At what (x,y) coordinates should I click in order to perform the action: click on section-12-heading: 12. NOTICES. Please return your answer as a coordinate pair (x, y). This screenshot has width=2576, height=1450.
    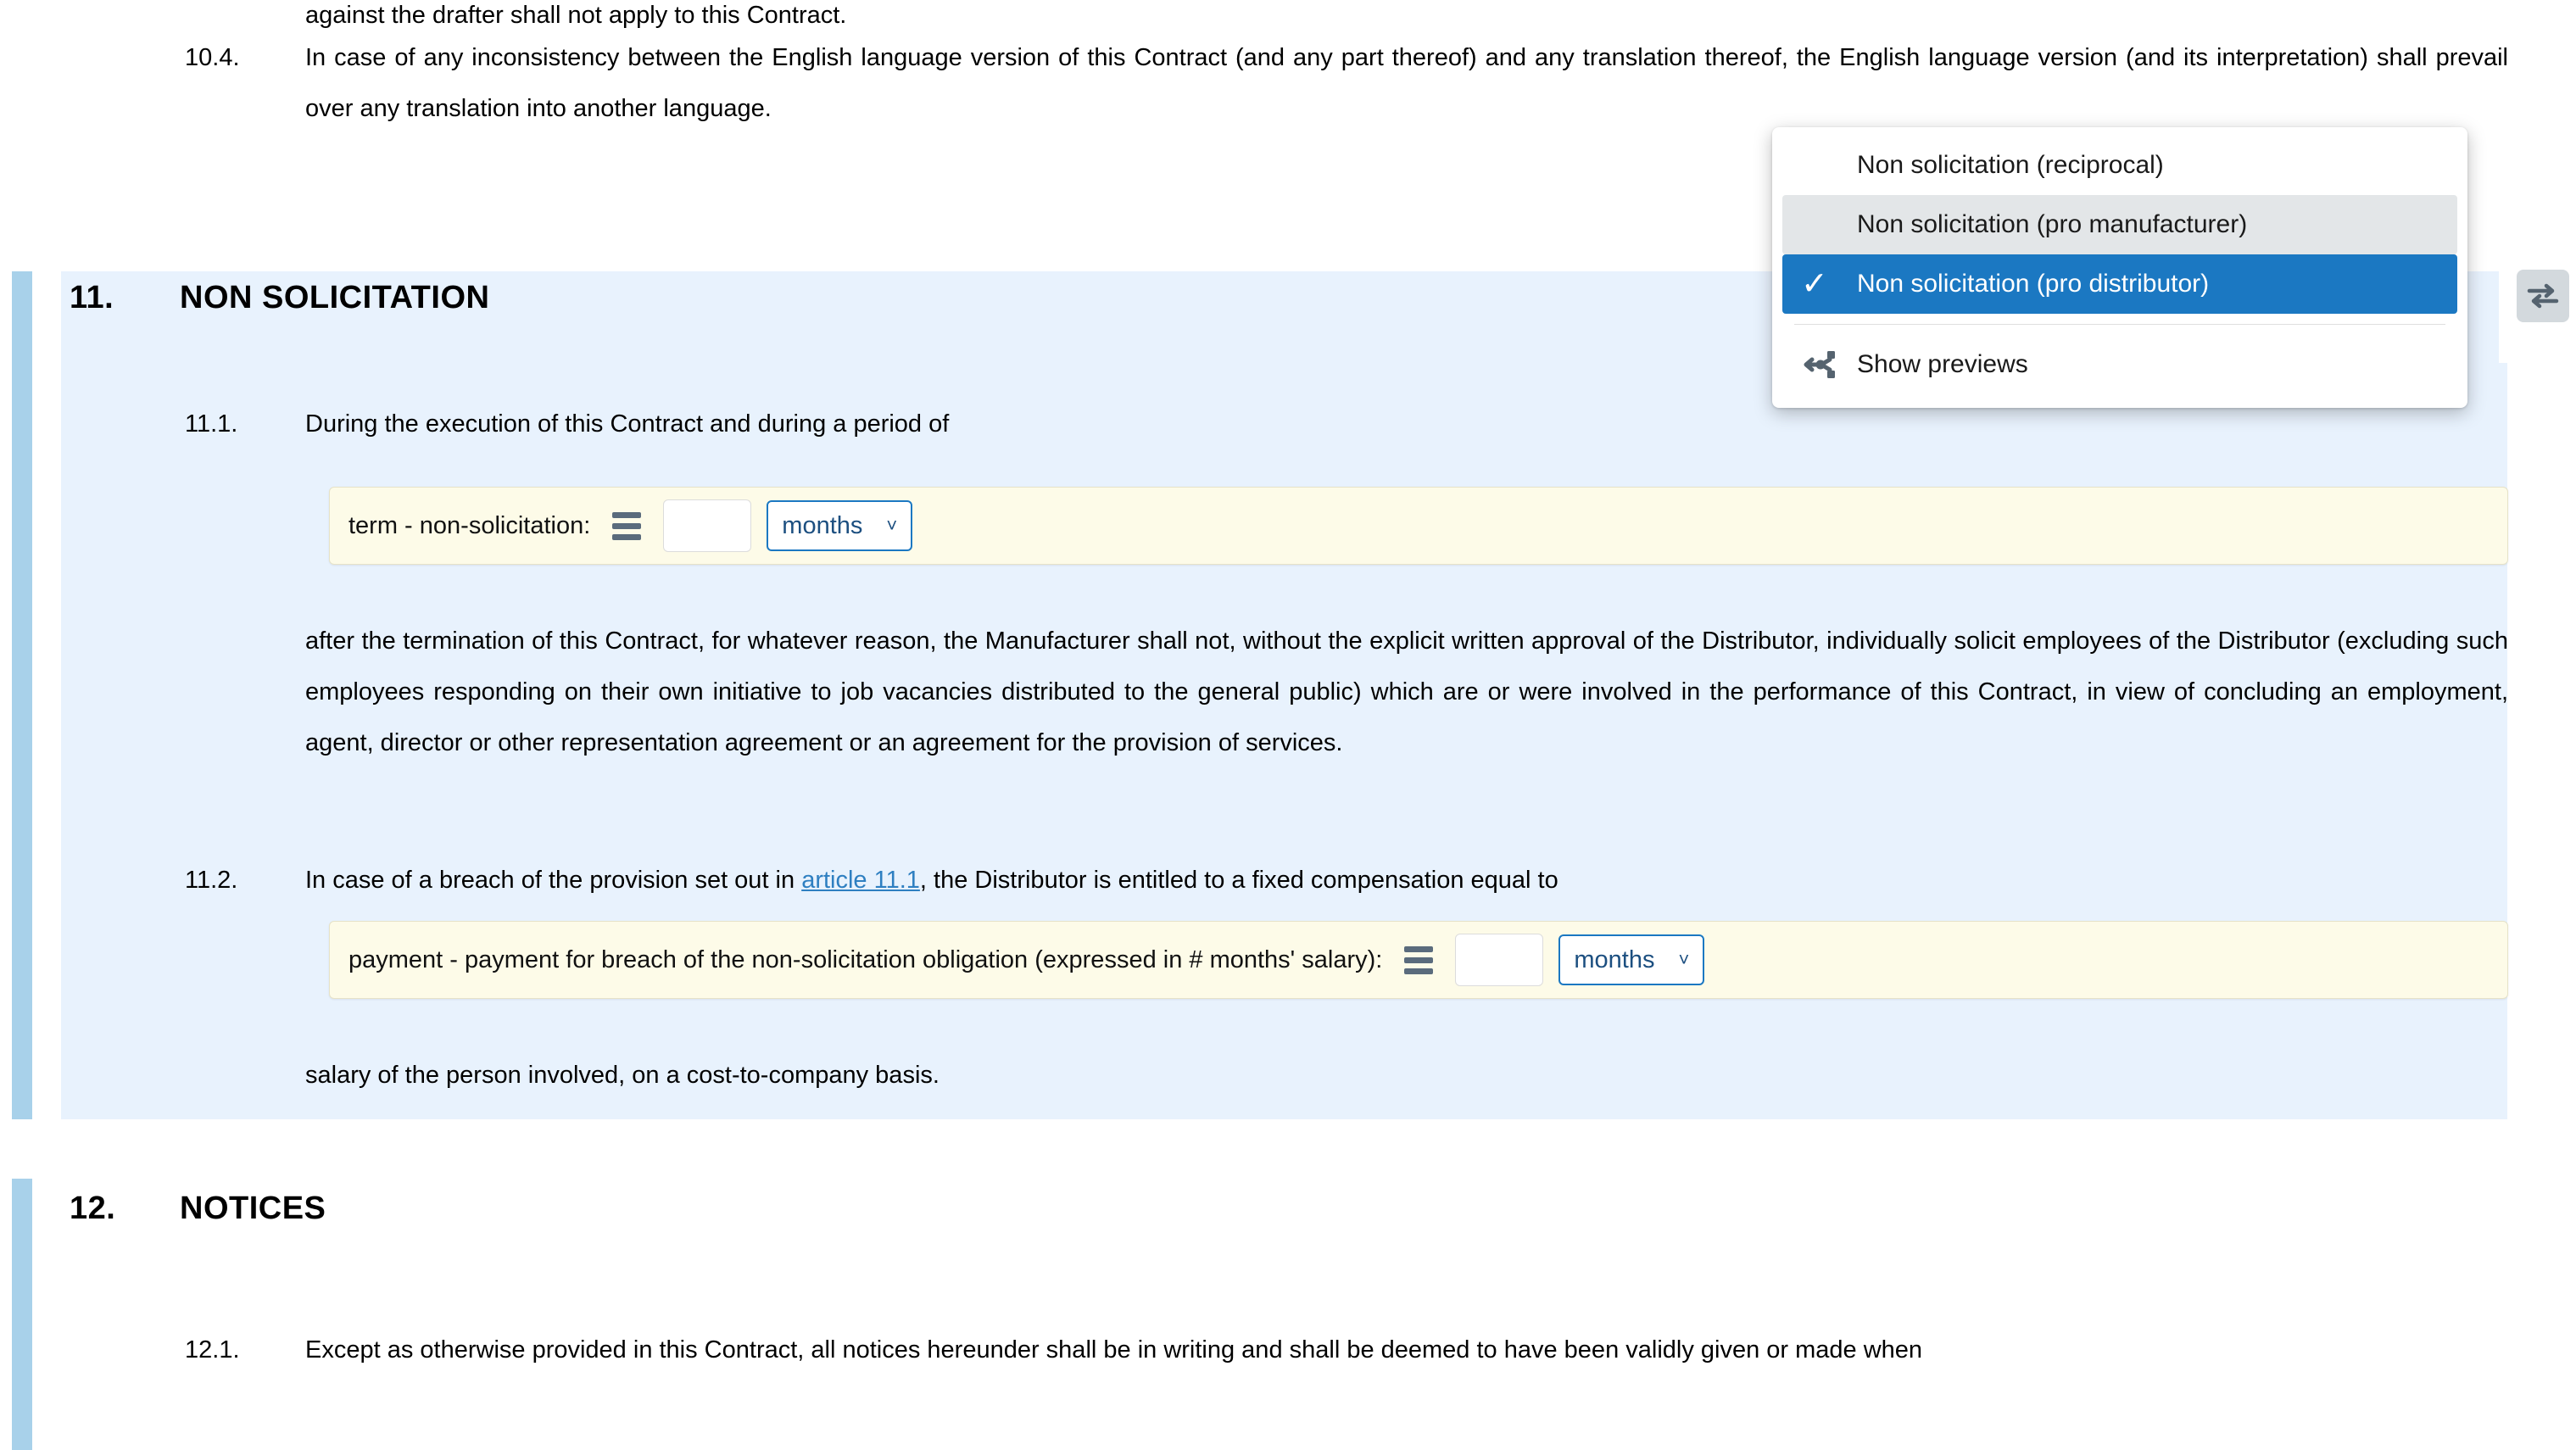
    Looking at the image, I should click on (198, 1209).